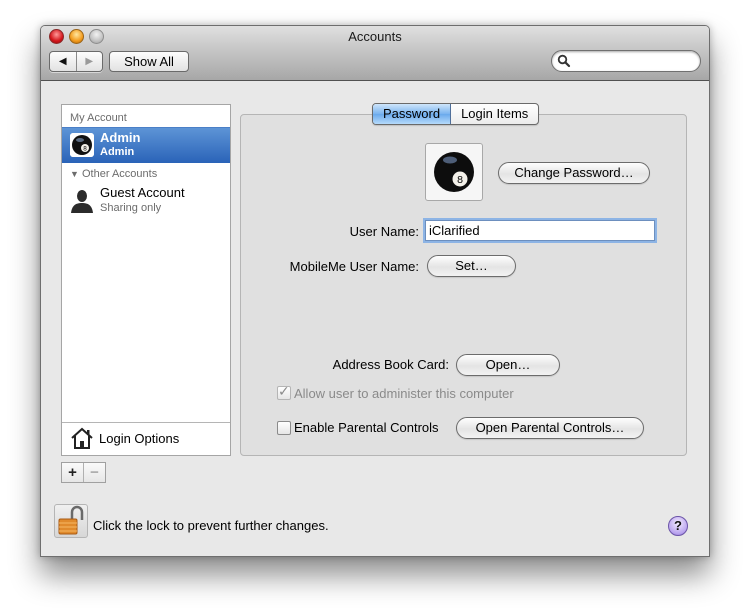  Describe the element at coordinates (284, 428) in the screenshot. I see `parental-controls-checkbox` at that location.